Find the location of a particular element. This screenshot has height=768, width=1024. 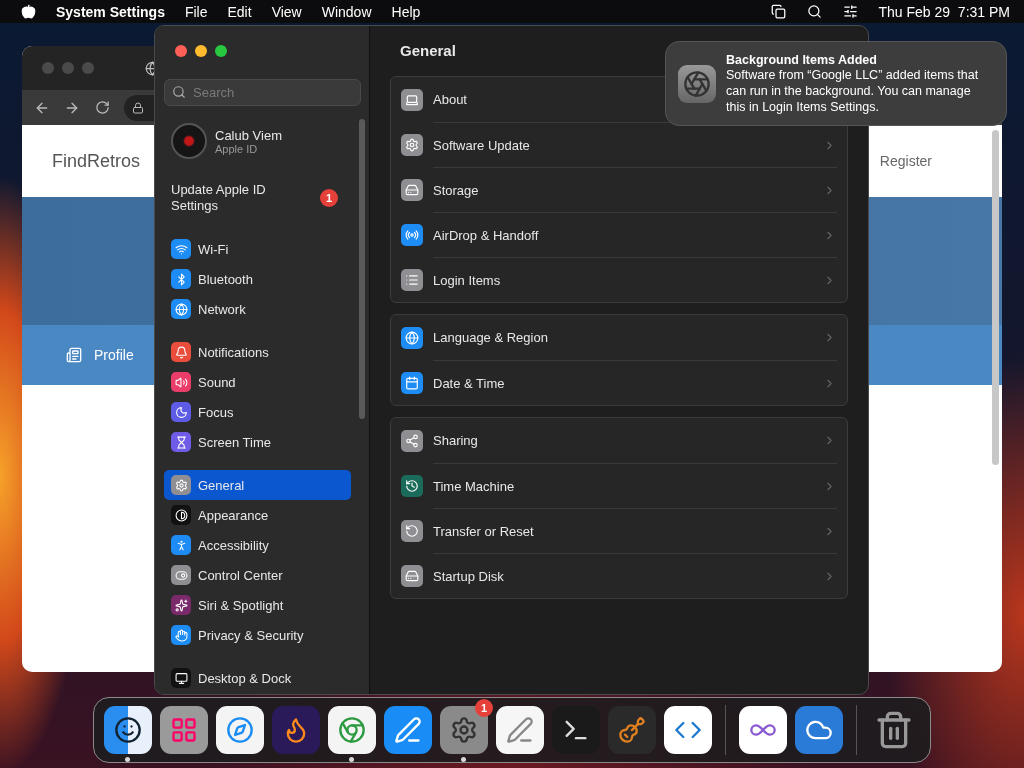

sidebar-item: Screen Time is located at coordinates (257, 442).